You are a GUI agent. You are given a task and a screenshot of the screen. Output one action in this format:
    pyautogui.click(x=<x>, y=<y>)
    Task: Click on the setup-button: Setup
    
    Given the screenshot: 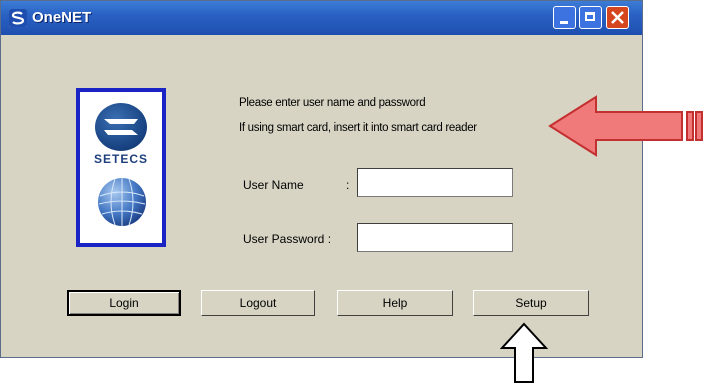 What is the action you would take?
    pyautogui.click(x=531, y=303)
    